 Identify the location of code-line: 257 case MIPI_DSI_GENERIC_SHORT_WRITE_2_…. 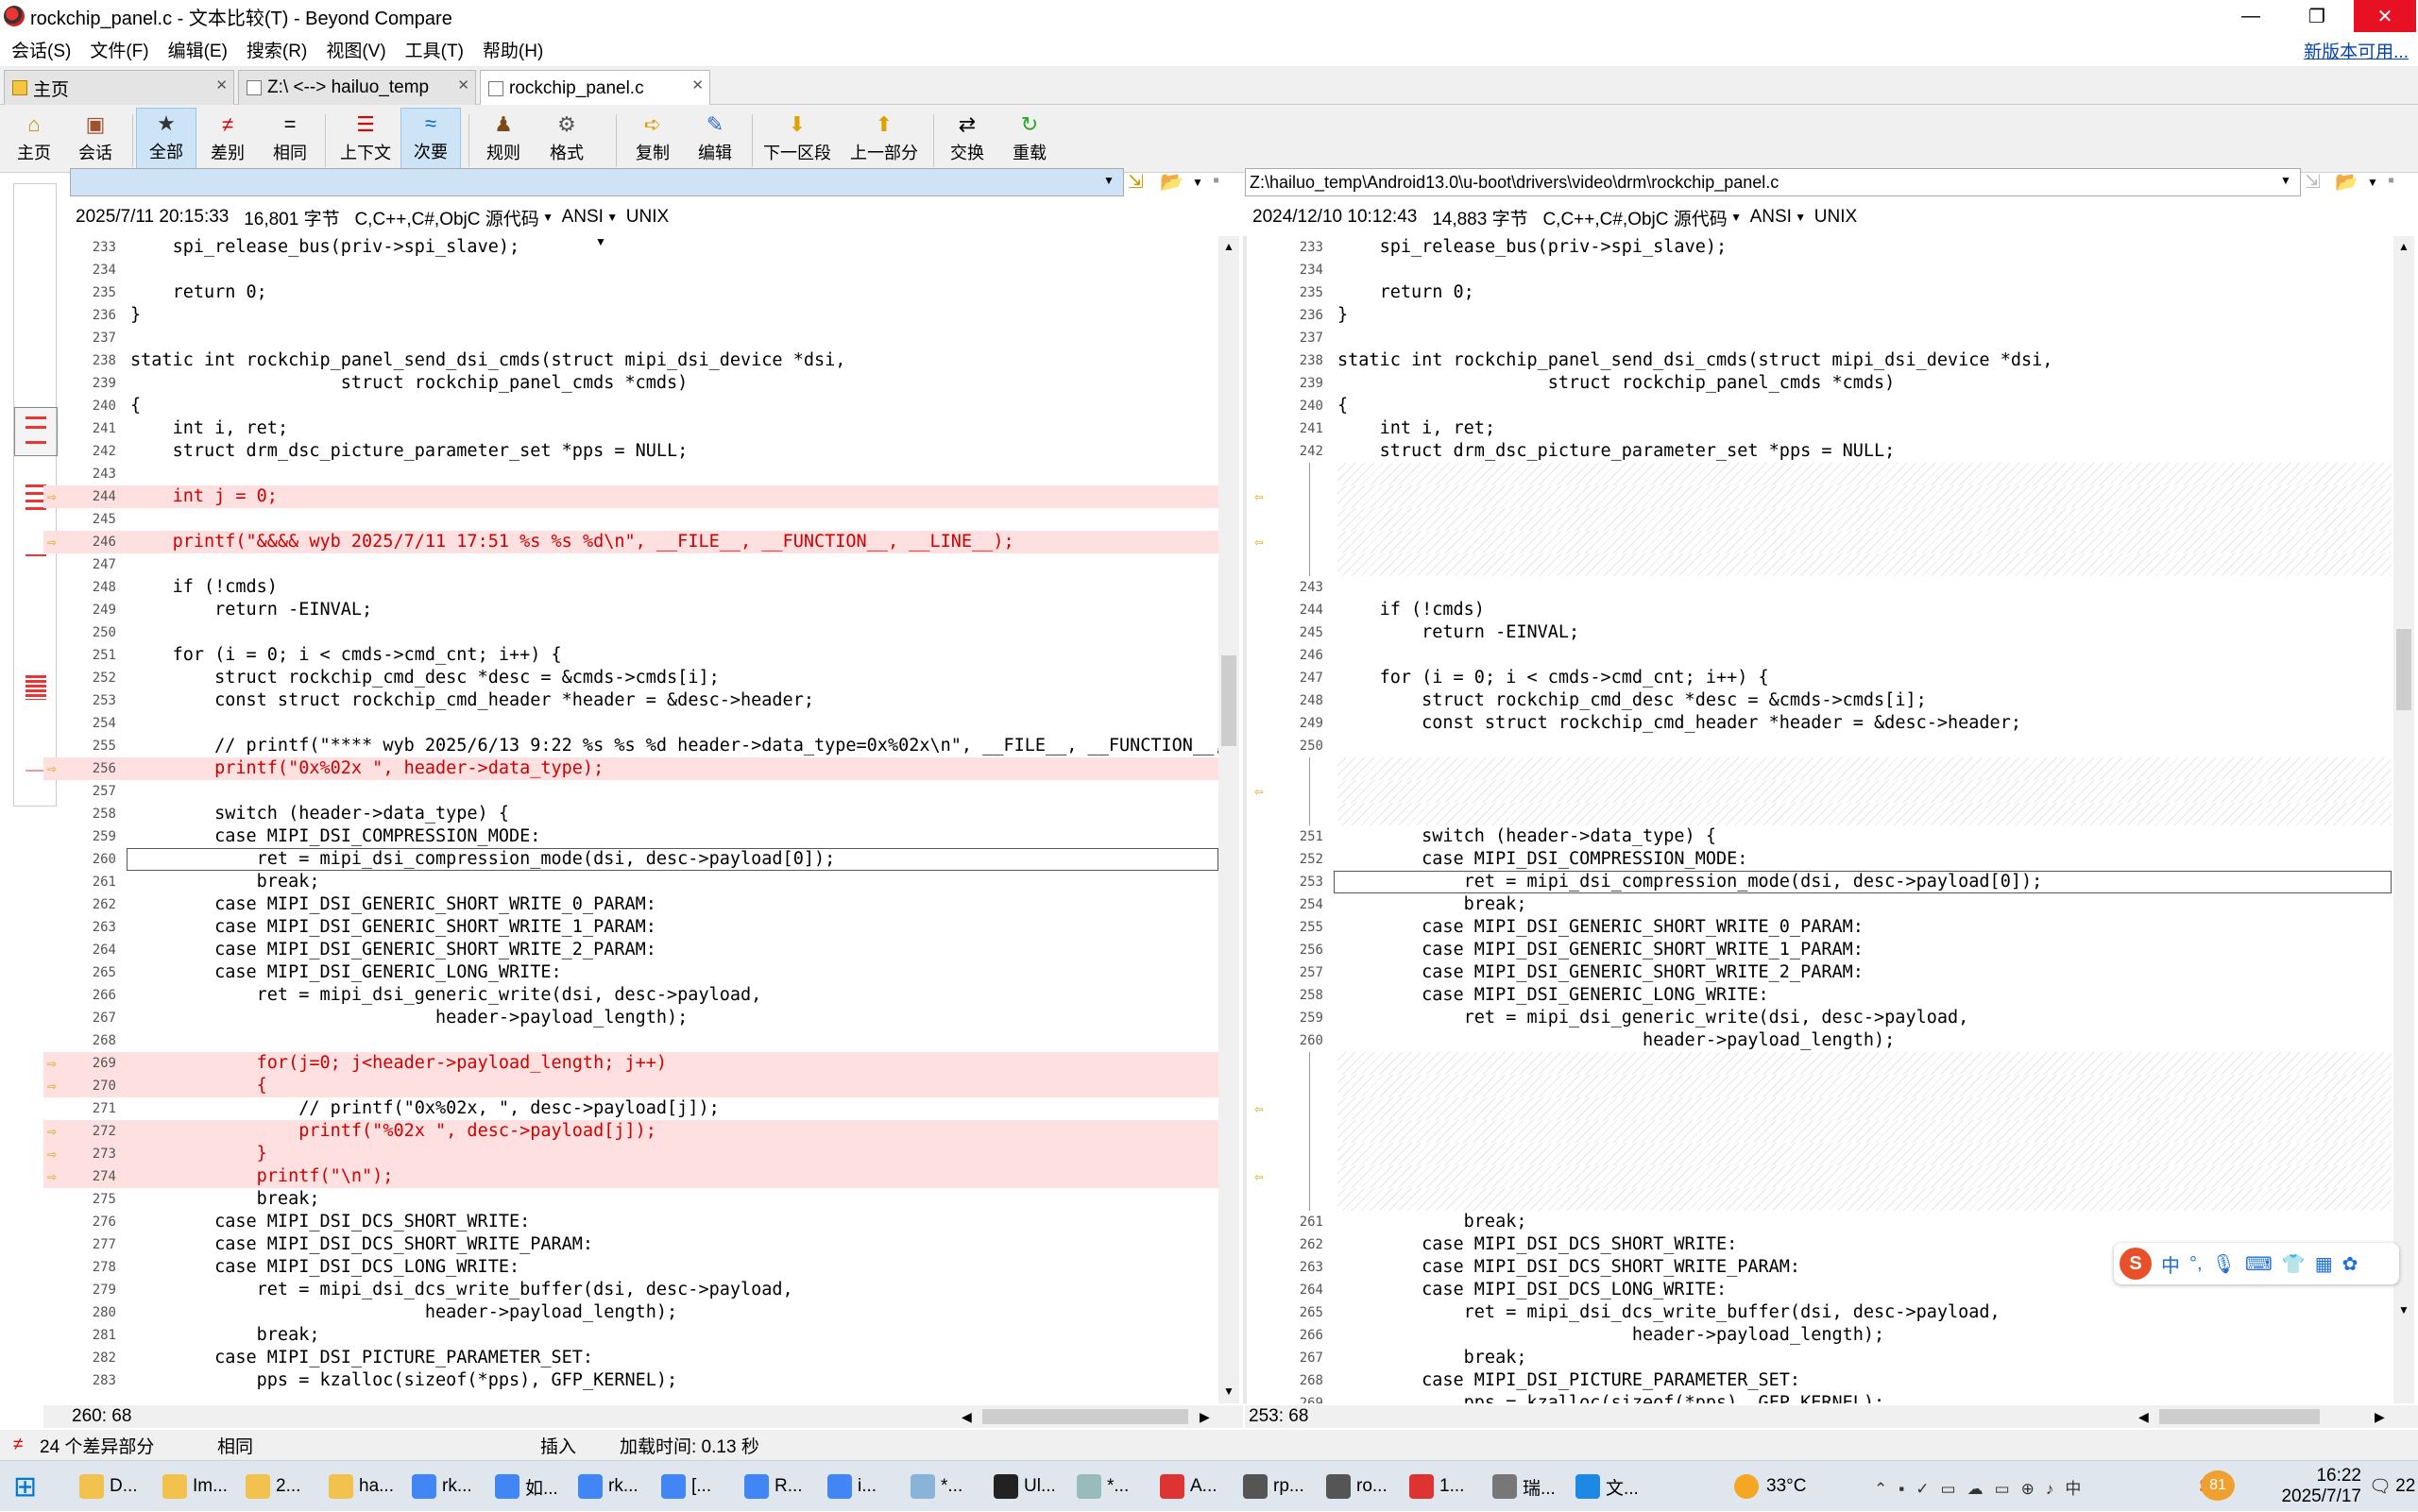
(1822, 972).